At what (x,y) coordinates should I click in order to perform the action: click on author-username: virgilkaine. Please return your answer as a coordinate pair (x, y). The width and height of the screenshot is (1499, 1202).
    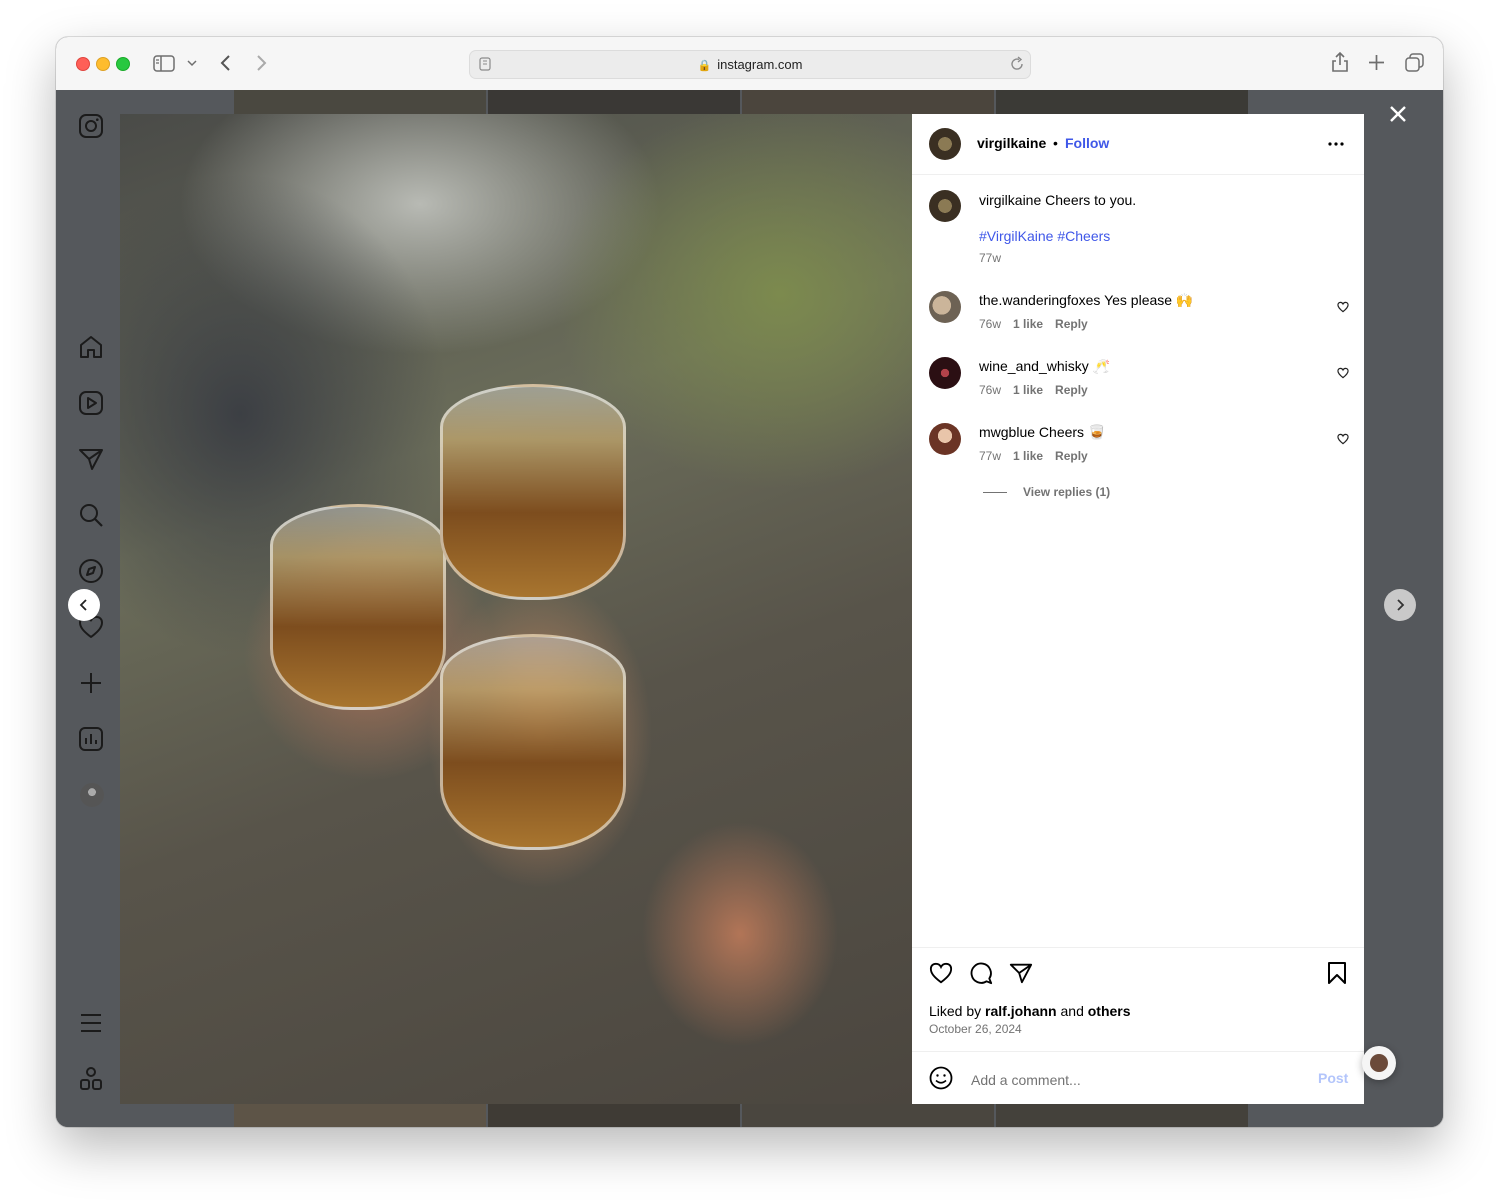
    Looking at the image, I should click on (1011, 143).